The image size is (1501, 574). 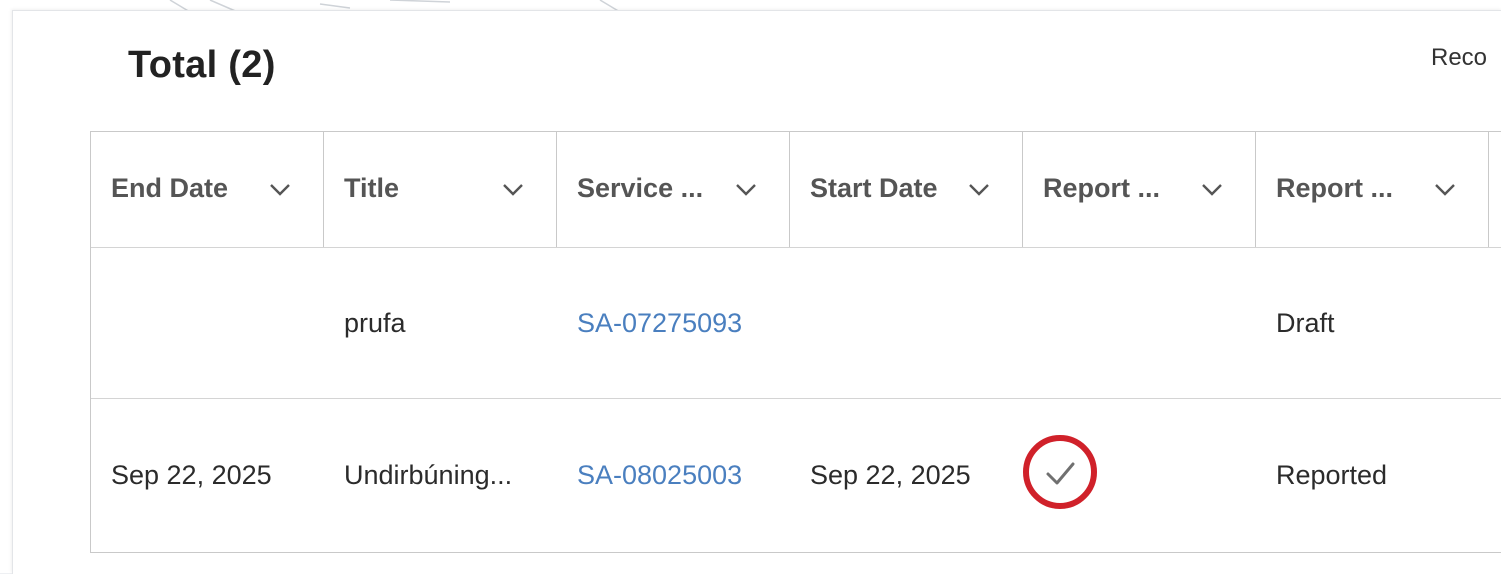 I want to click on column-header-start-date: Start Date, so click(x=906, y=189).